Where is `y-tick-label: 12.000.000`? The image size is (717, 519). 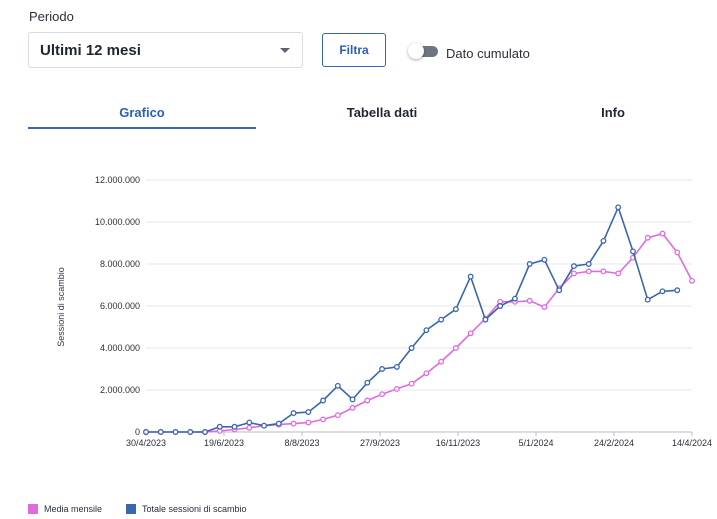
y-tick-label: 12.000.000 is located at coordinates (117, 180).